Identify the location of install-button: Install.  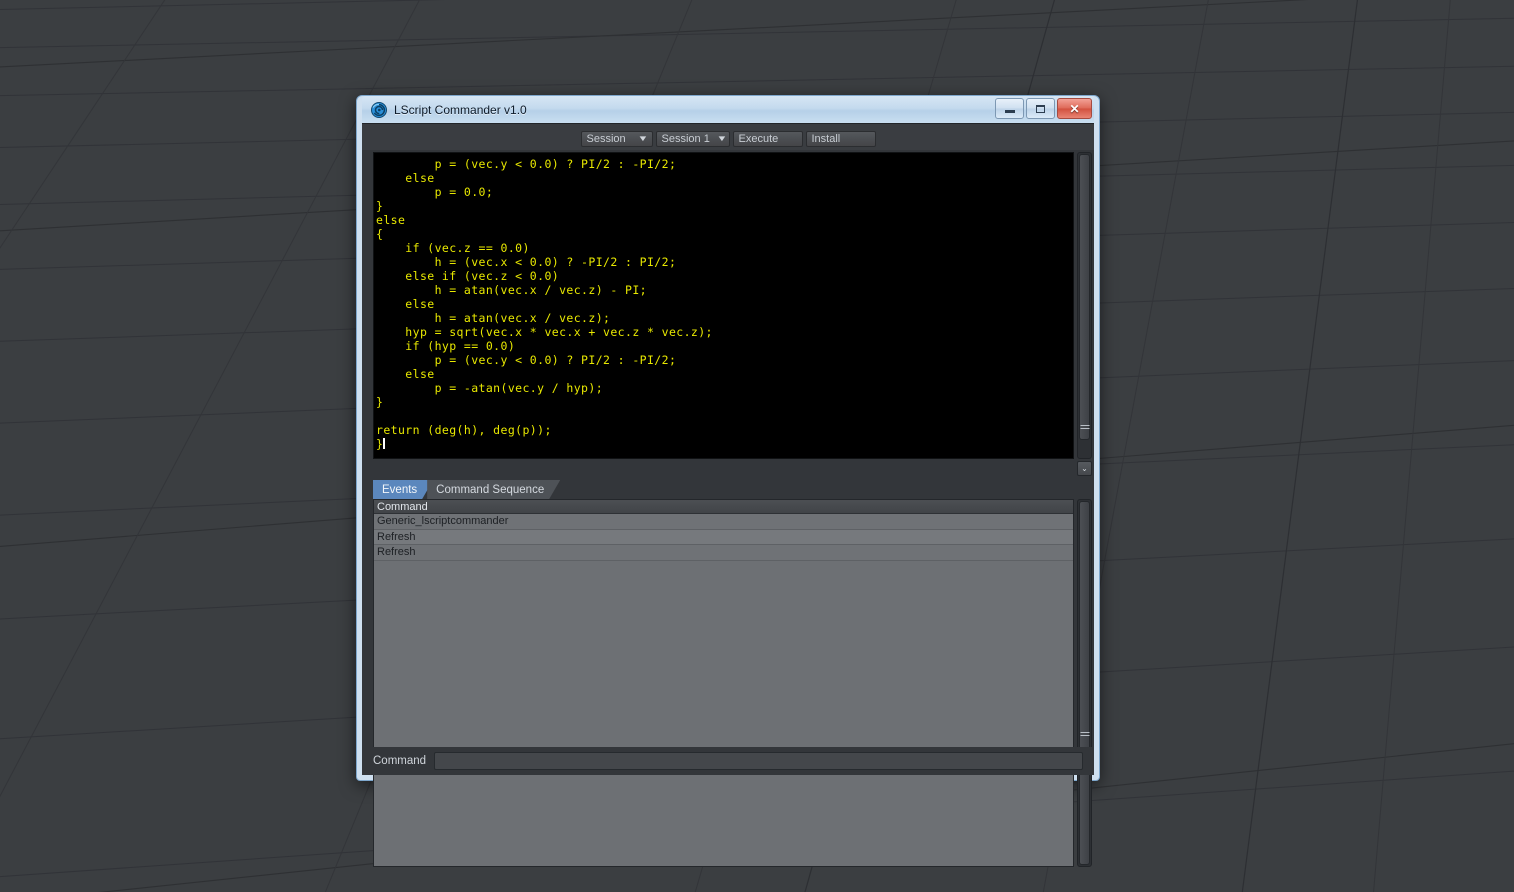
(840, 138).